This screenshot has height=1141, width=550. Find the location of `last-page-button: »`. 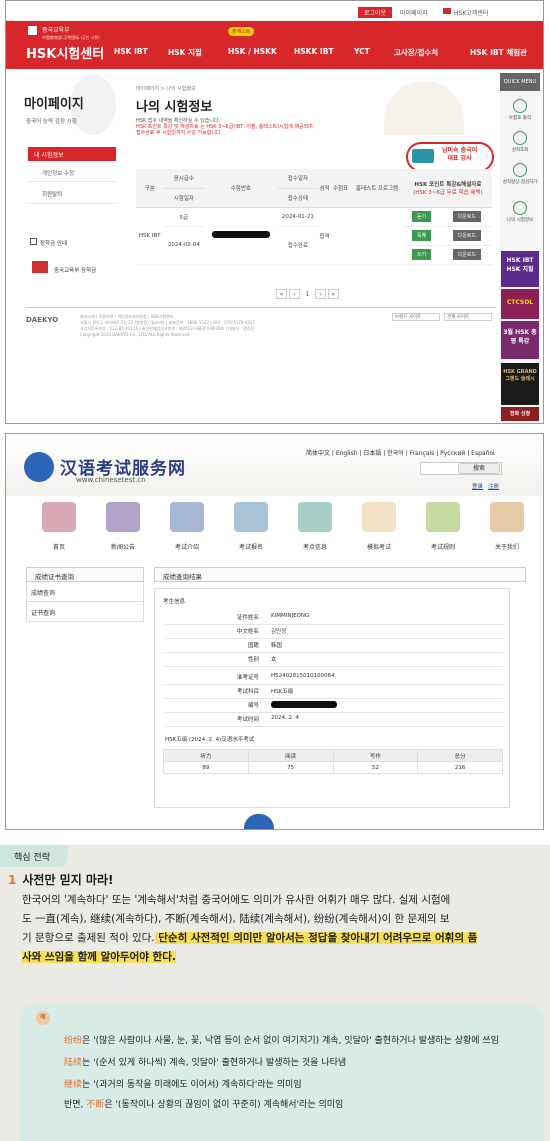

last-page-button: » is located at coordinates (333, 294).